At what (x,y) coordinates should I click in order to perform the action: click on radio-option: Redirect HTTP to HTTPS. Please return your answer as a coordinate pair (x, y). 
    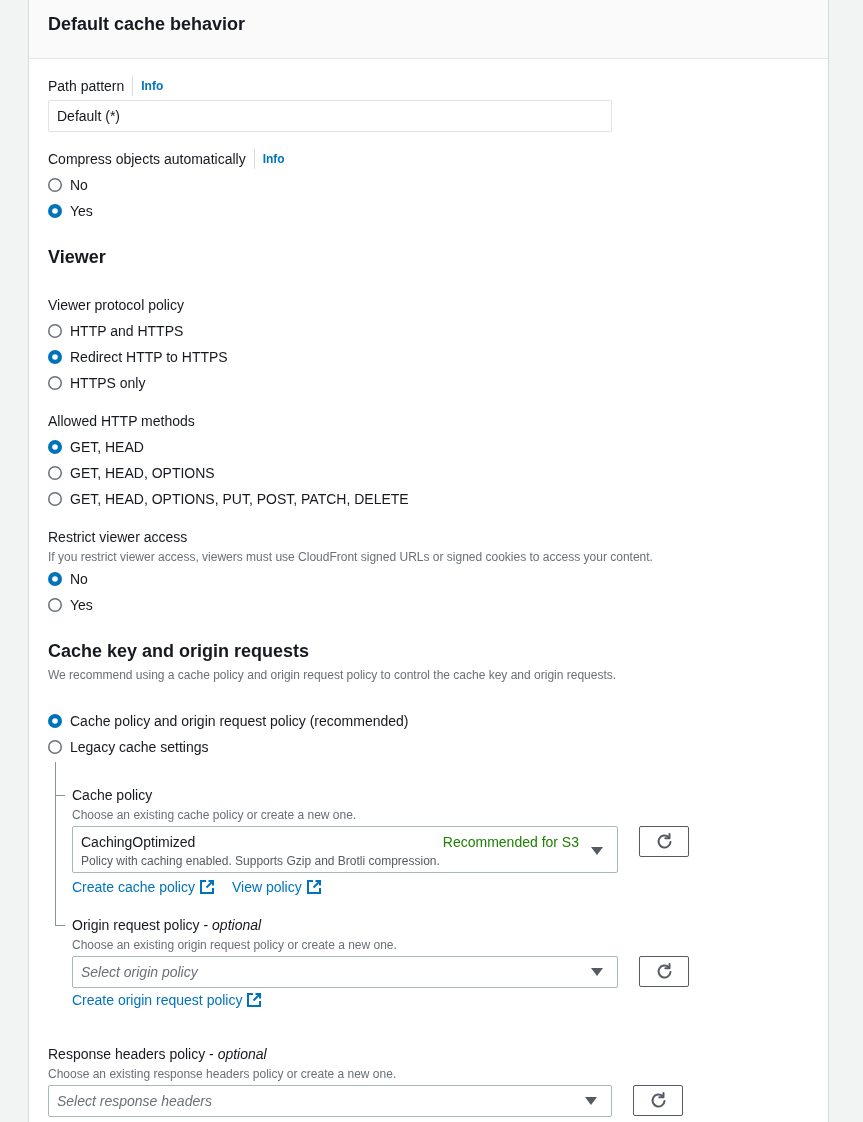
    Looking at the image, I should click on (138, 357).